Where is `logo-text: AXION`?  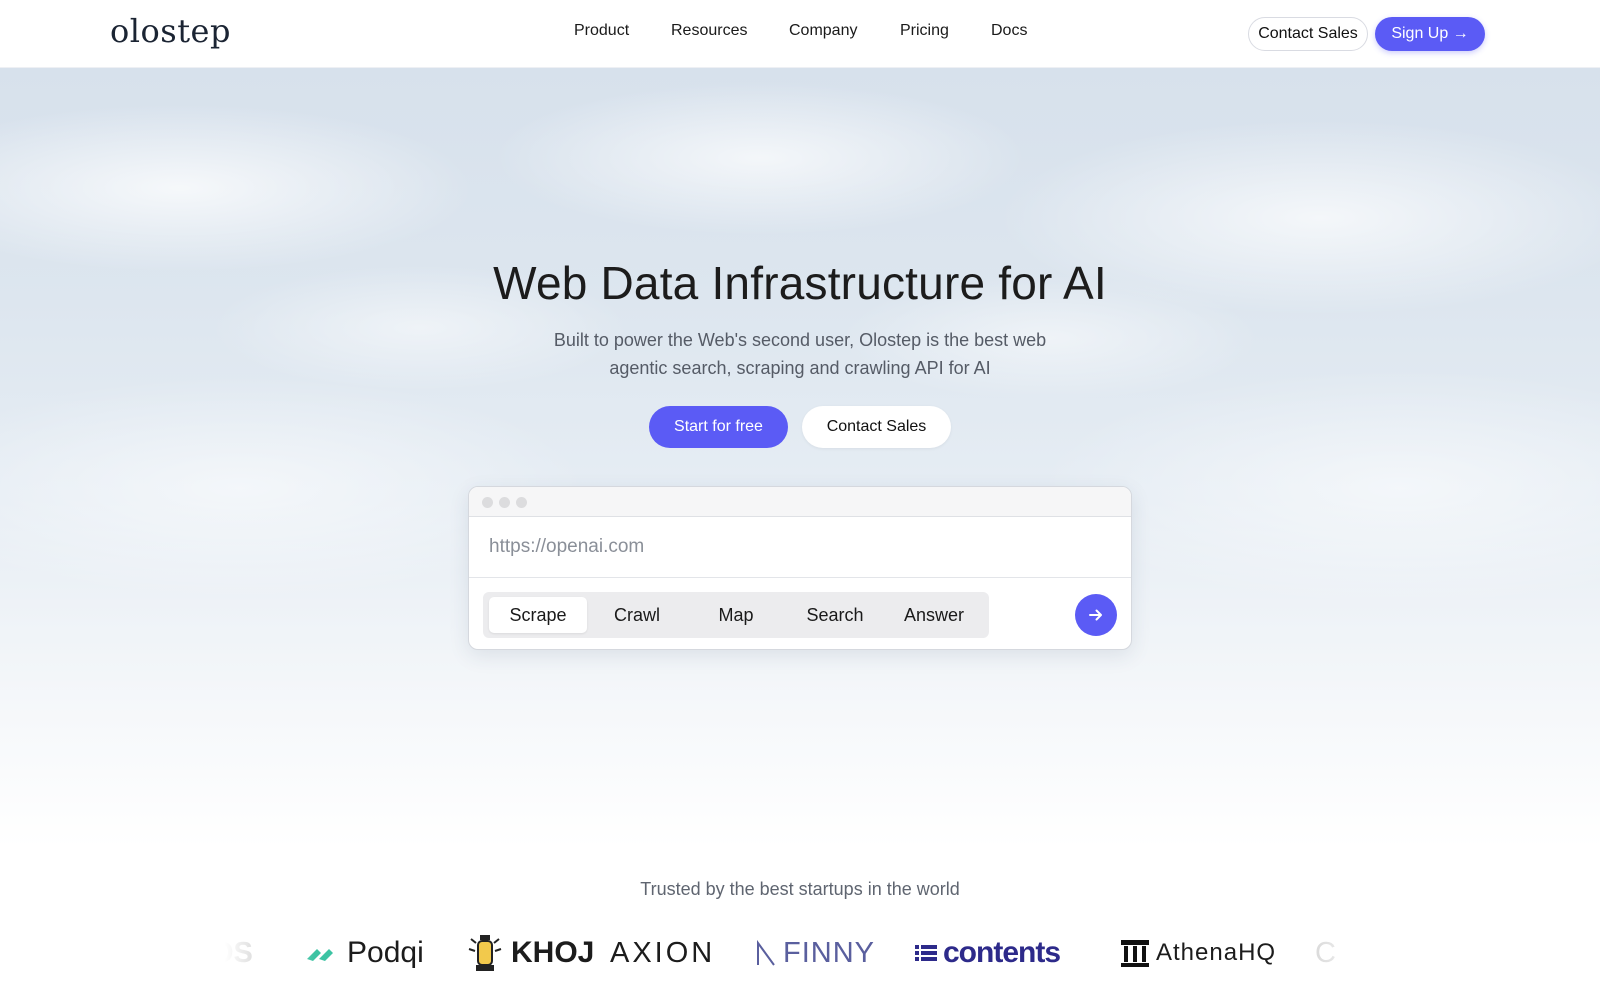 logo-text: AXION is located at coordinates (663, 952).